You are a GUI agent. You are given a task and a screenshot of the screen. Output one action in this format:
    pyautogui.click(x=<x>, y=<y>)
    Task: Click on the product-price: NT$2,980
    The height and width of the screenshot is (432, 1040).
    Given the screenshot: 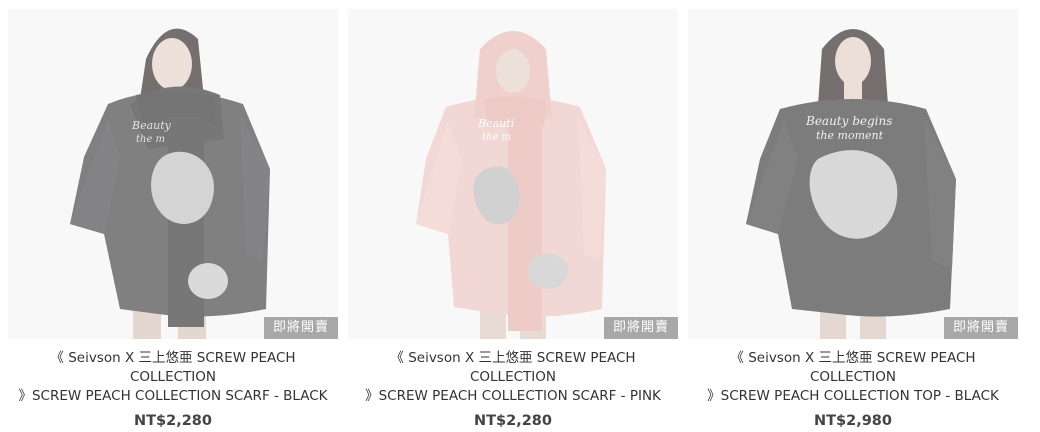 What is the action you would take?
    pyautogui.click(x=853, y=421)
    